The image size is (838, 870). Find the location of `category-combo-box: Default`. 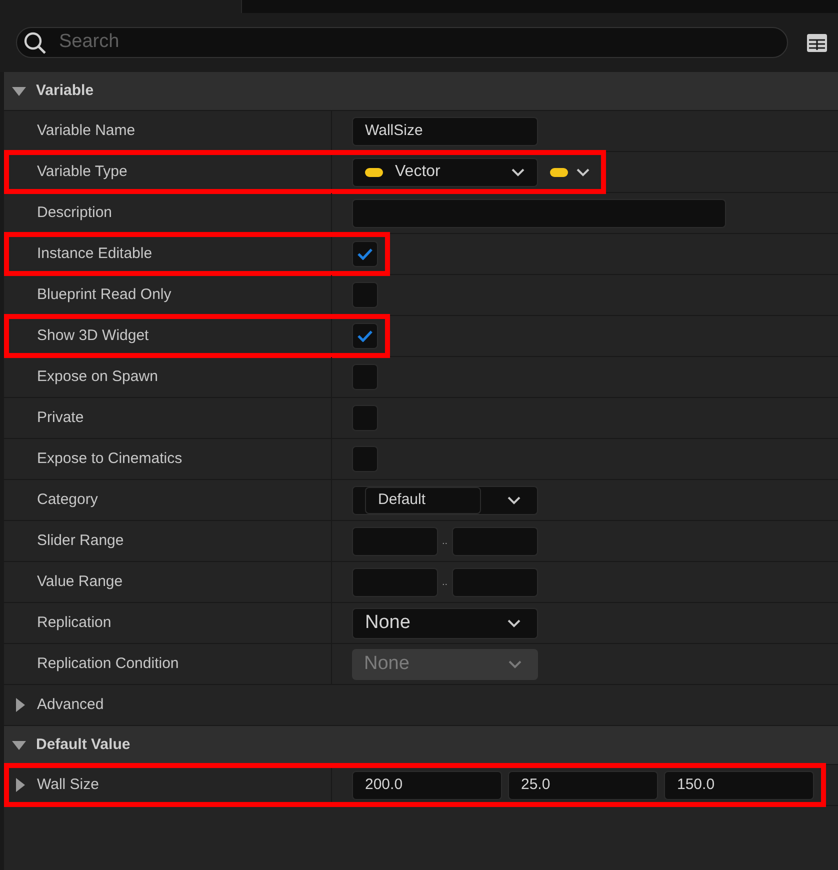

category-combo-box: Default is located at coordinates (445, 500).